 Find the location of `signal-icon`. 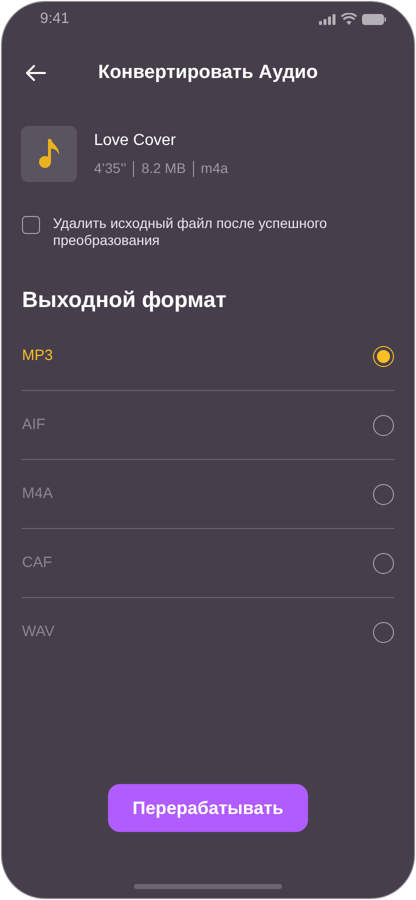

signal-icon is located at coordinates (327, 19).